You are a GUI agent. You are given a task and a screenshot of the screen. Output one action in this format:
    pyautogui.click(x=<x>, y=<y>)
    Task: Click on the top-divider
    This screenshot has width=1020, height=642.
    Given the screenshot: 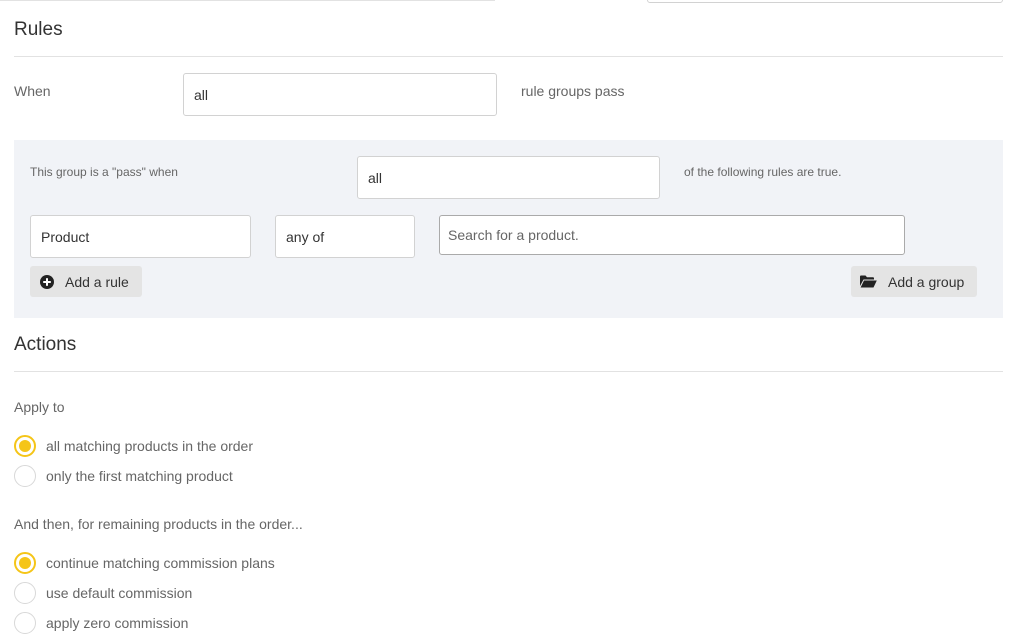 What is the action you would take?
    pyautogui.click(x=247, y=0)
    